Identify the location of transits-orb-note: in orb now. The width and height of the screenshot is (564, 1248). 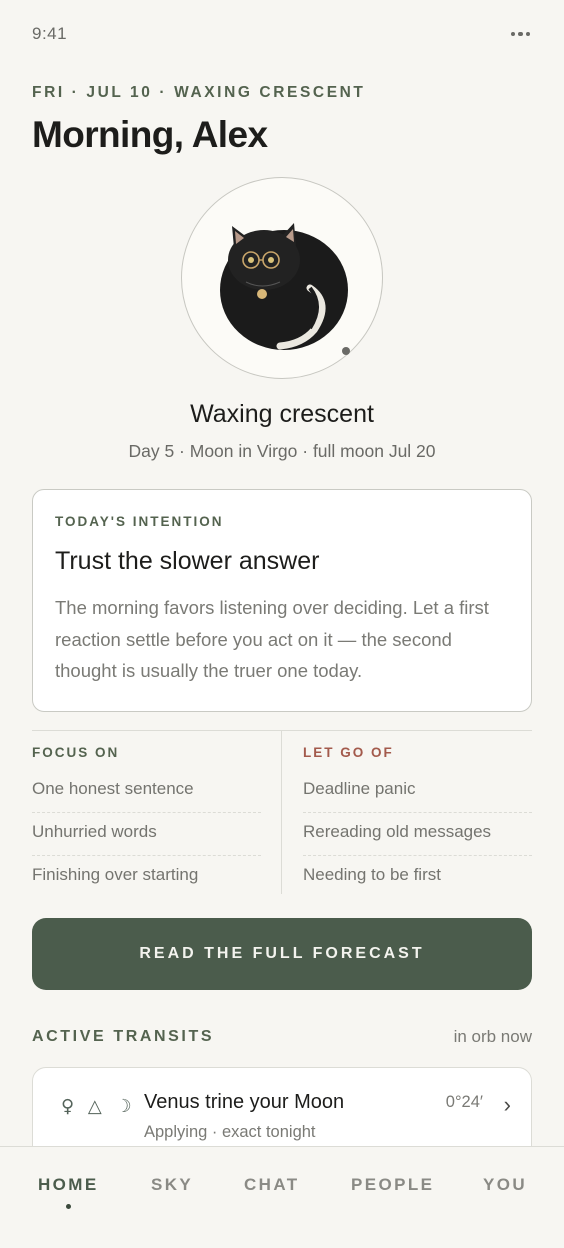
(492, 1036).